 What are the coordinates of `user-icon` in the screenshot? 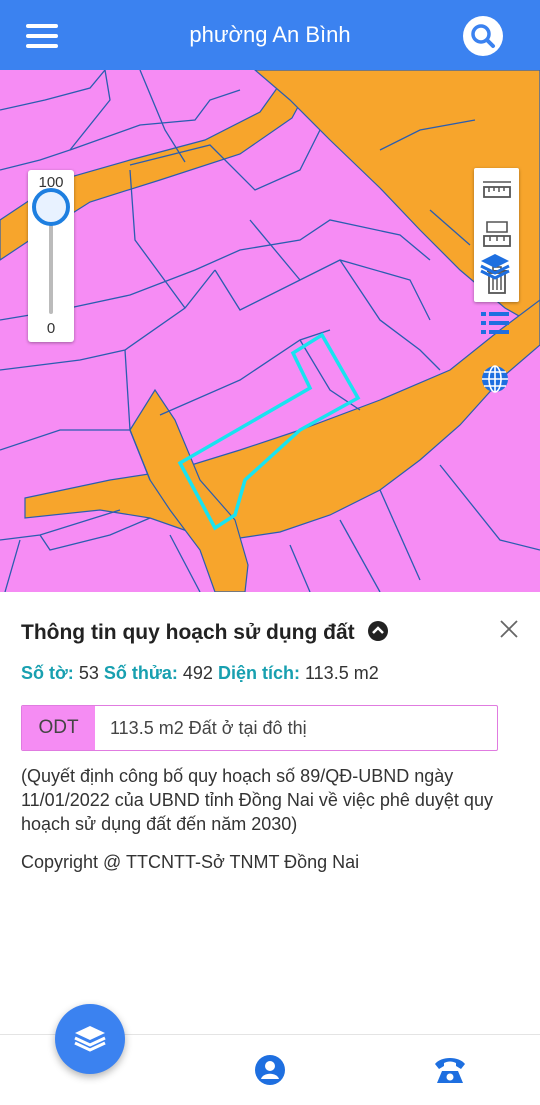 It's located at (270, 1070).